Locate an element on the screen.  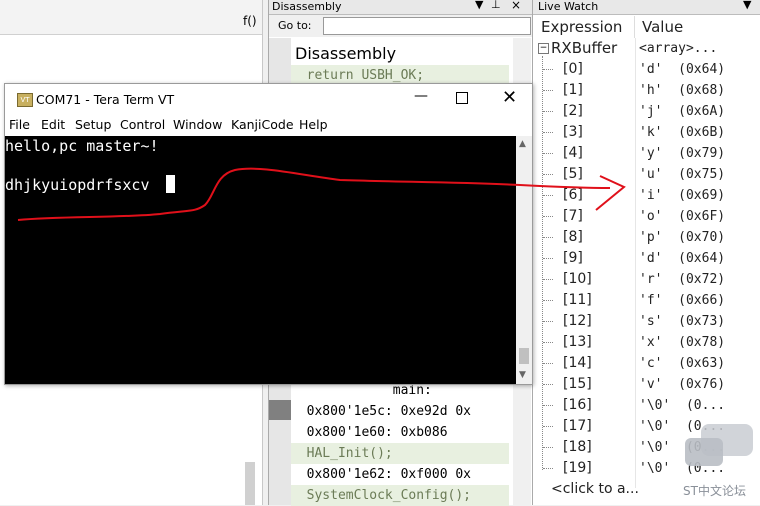
annotation-overlay is located at coordinates (321, 194).